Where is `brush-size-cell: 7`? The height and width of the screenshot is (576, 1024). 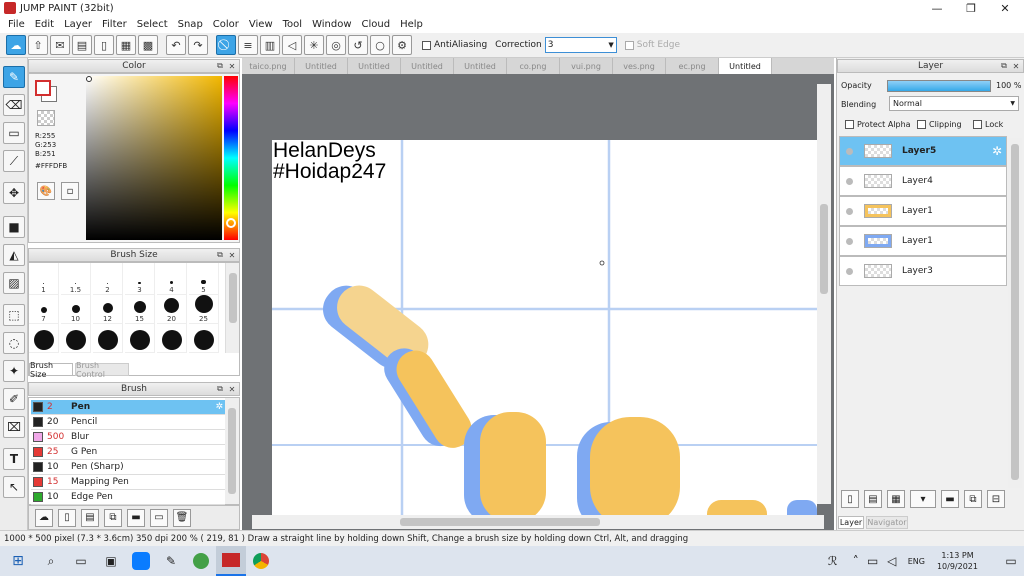 brush-size-cell: 7 is located at coordinates (44, 308).